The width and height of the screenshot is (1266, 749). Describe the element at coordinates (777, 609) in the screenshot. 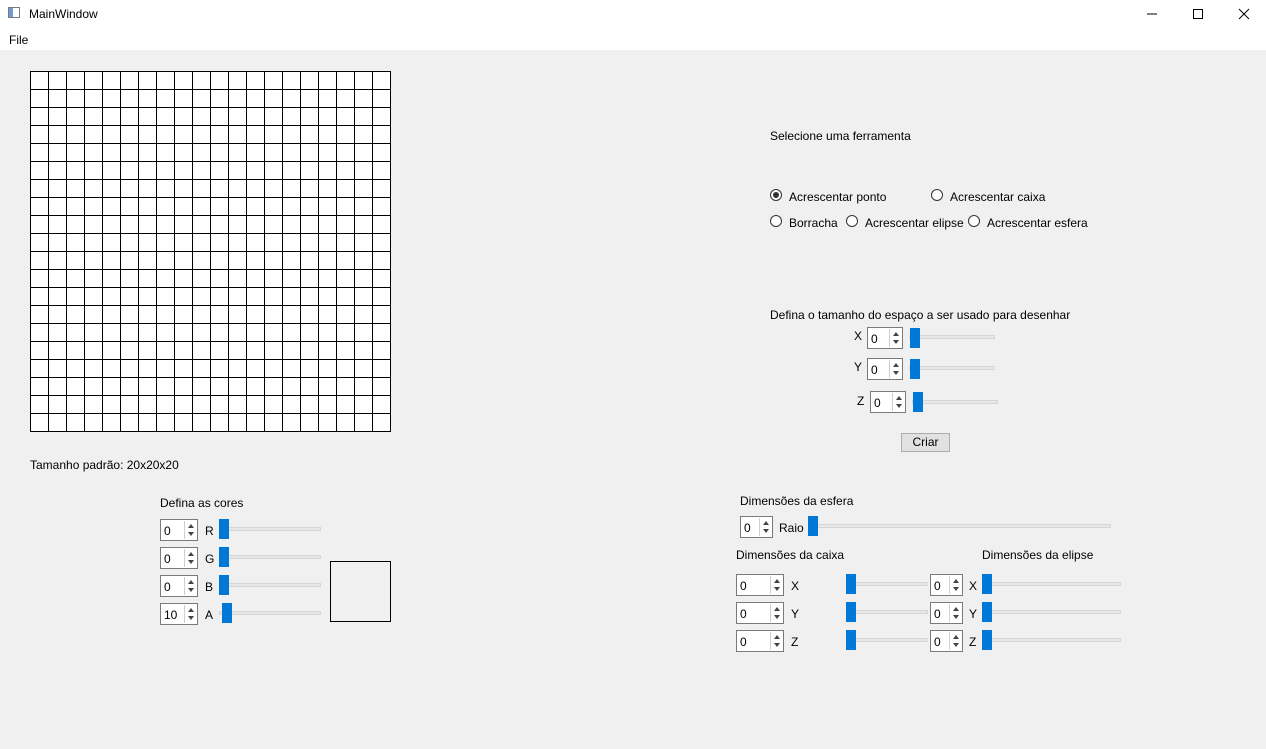

I see `spin-up-icon` at that location.